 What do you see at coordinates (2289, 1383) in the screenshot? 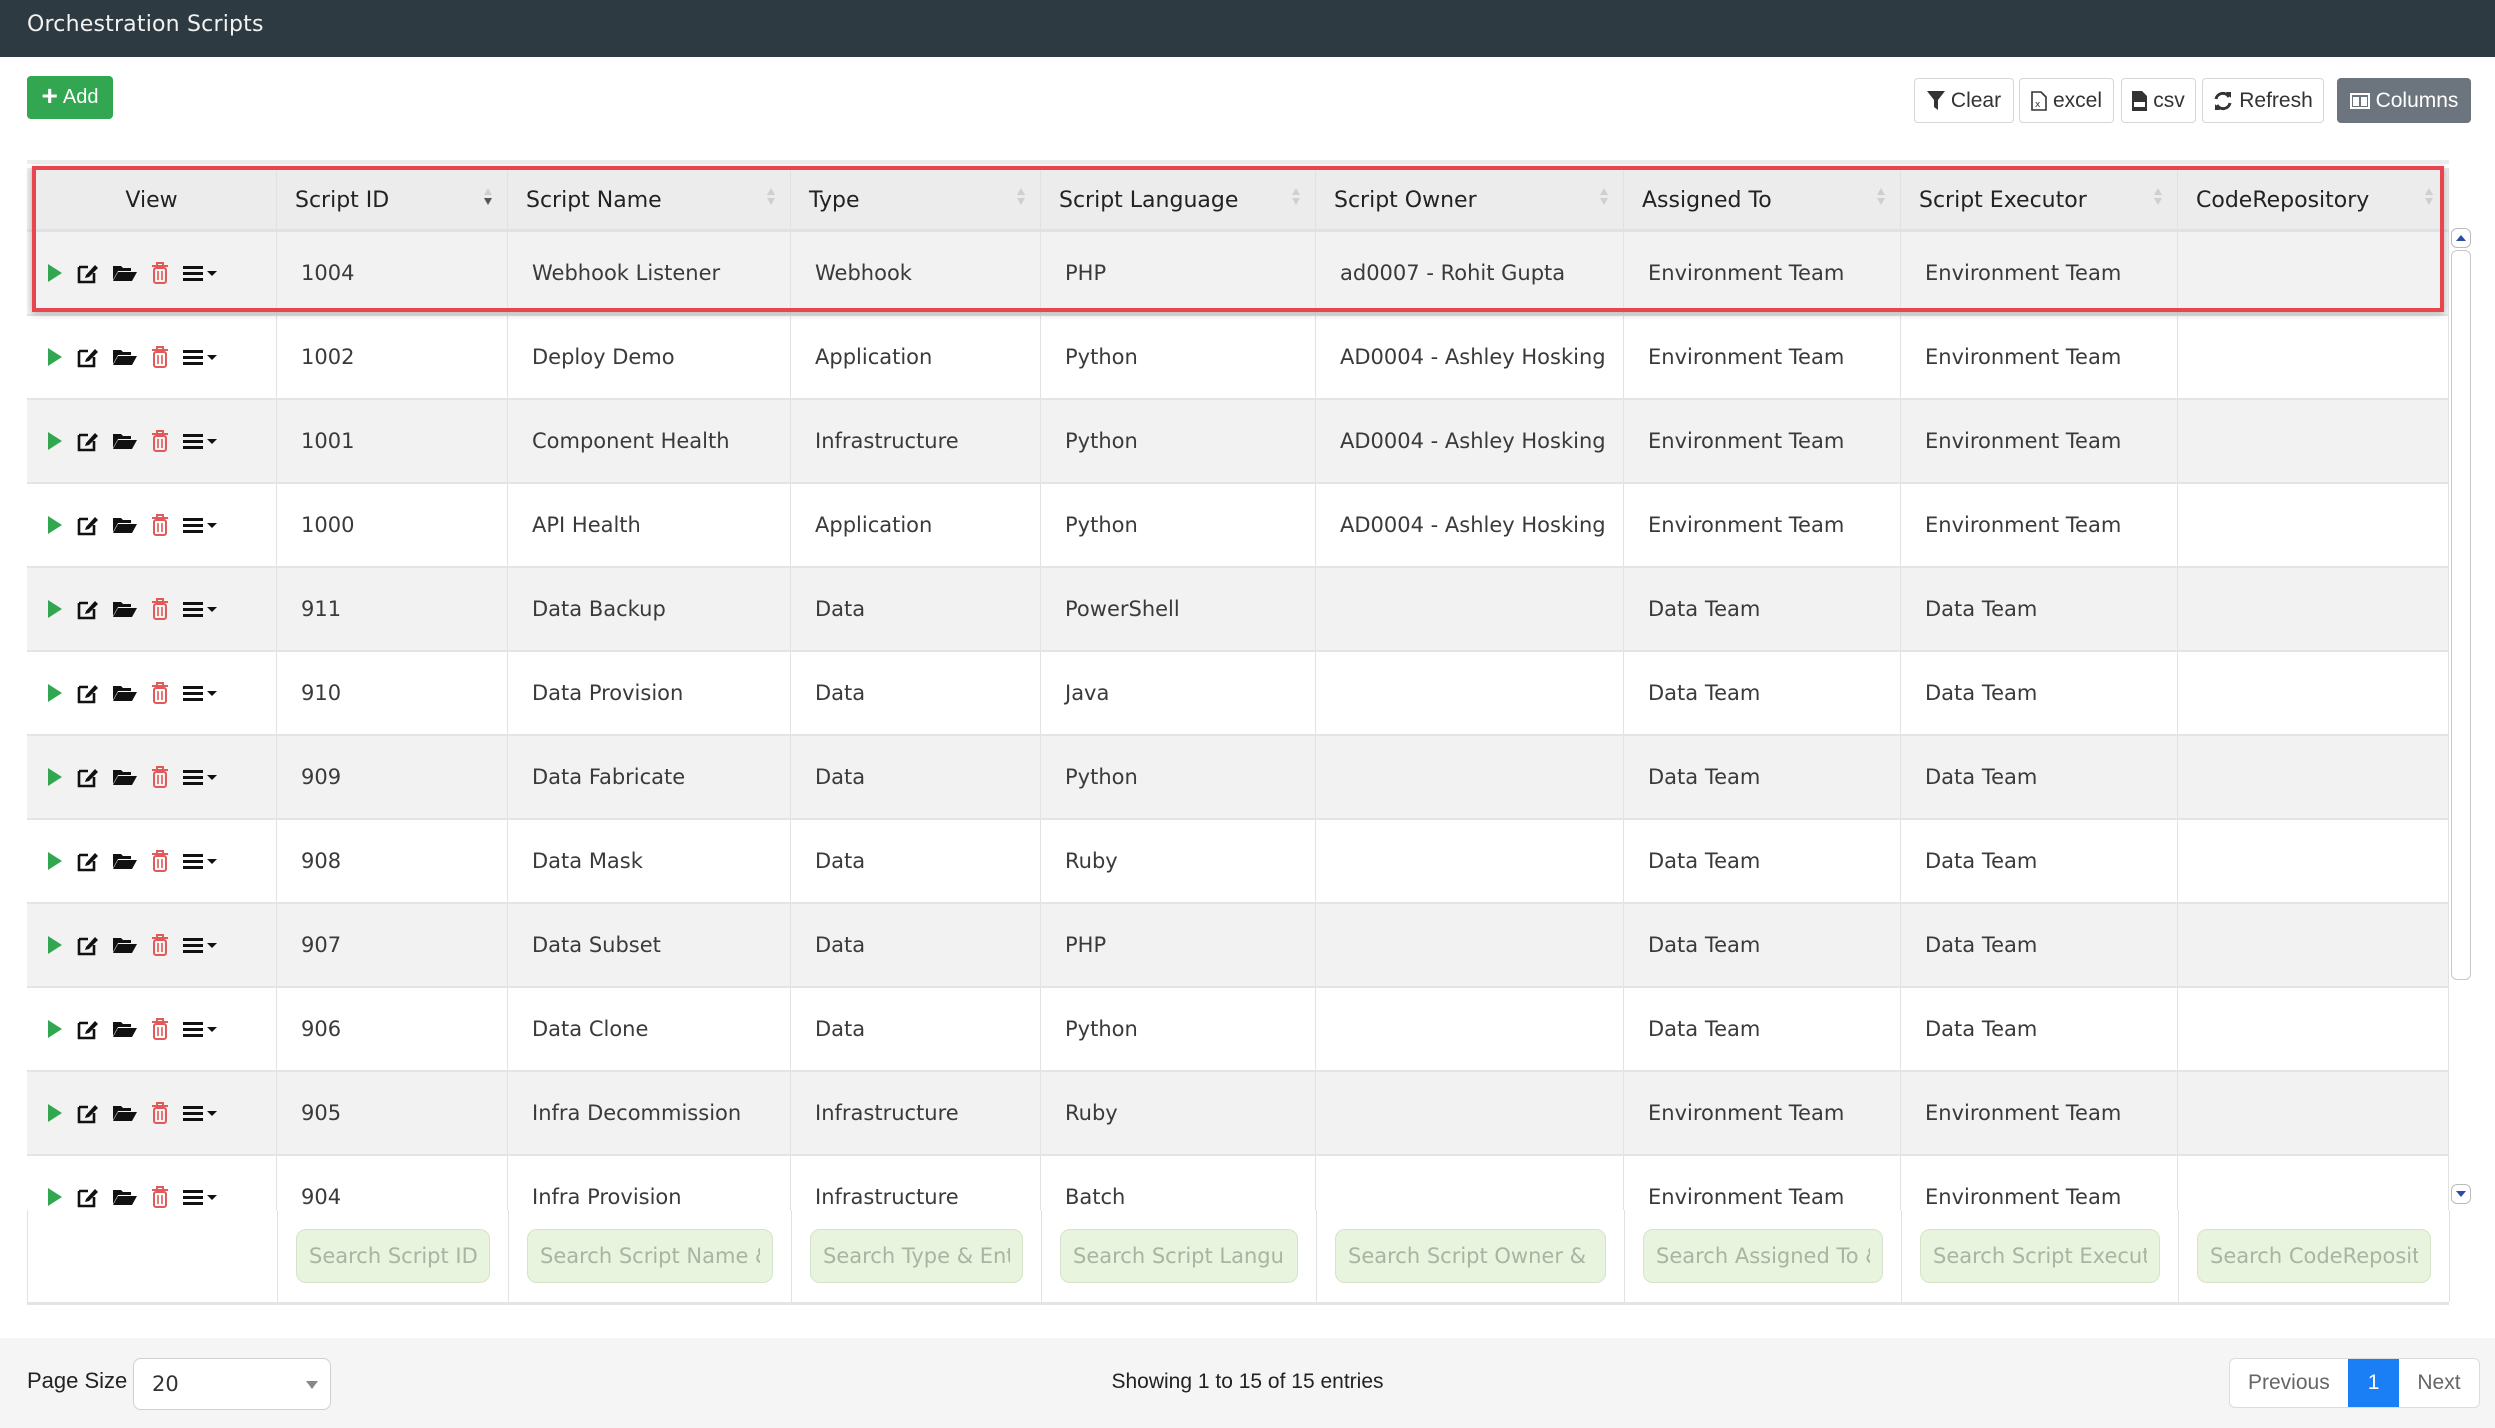
I see `previous-page-button: Previous` at bounding box center [2289, 1383].